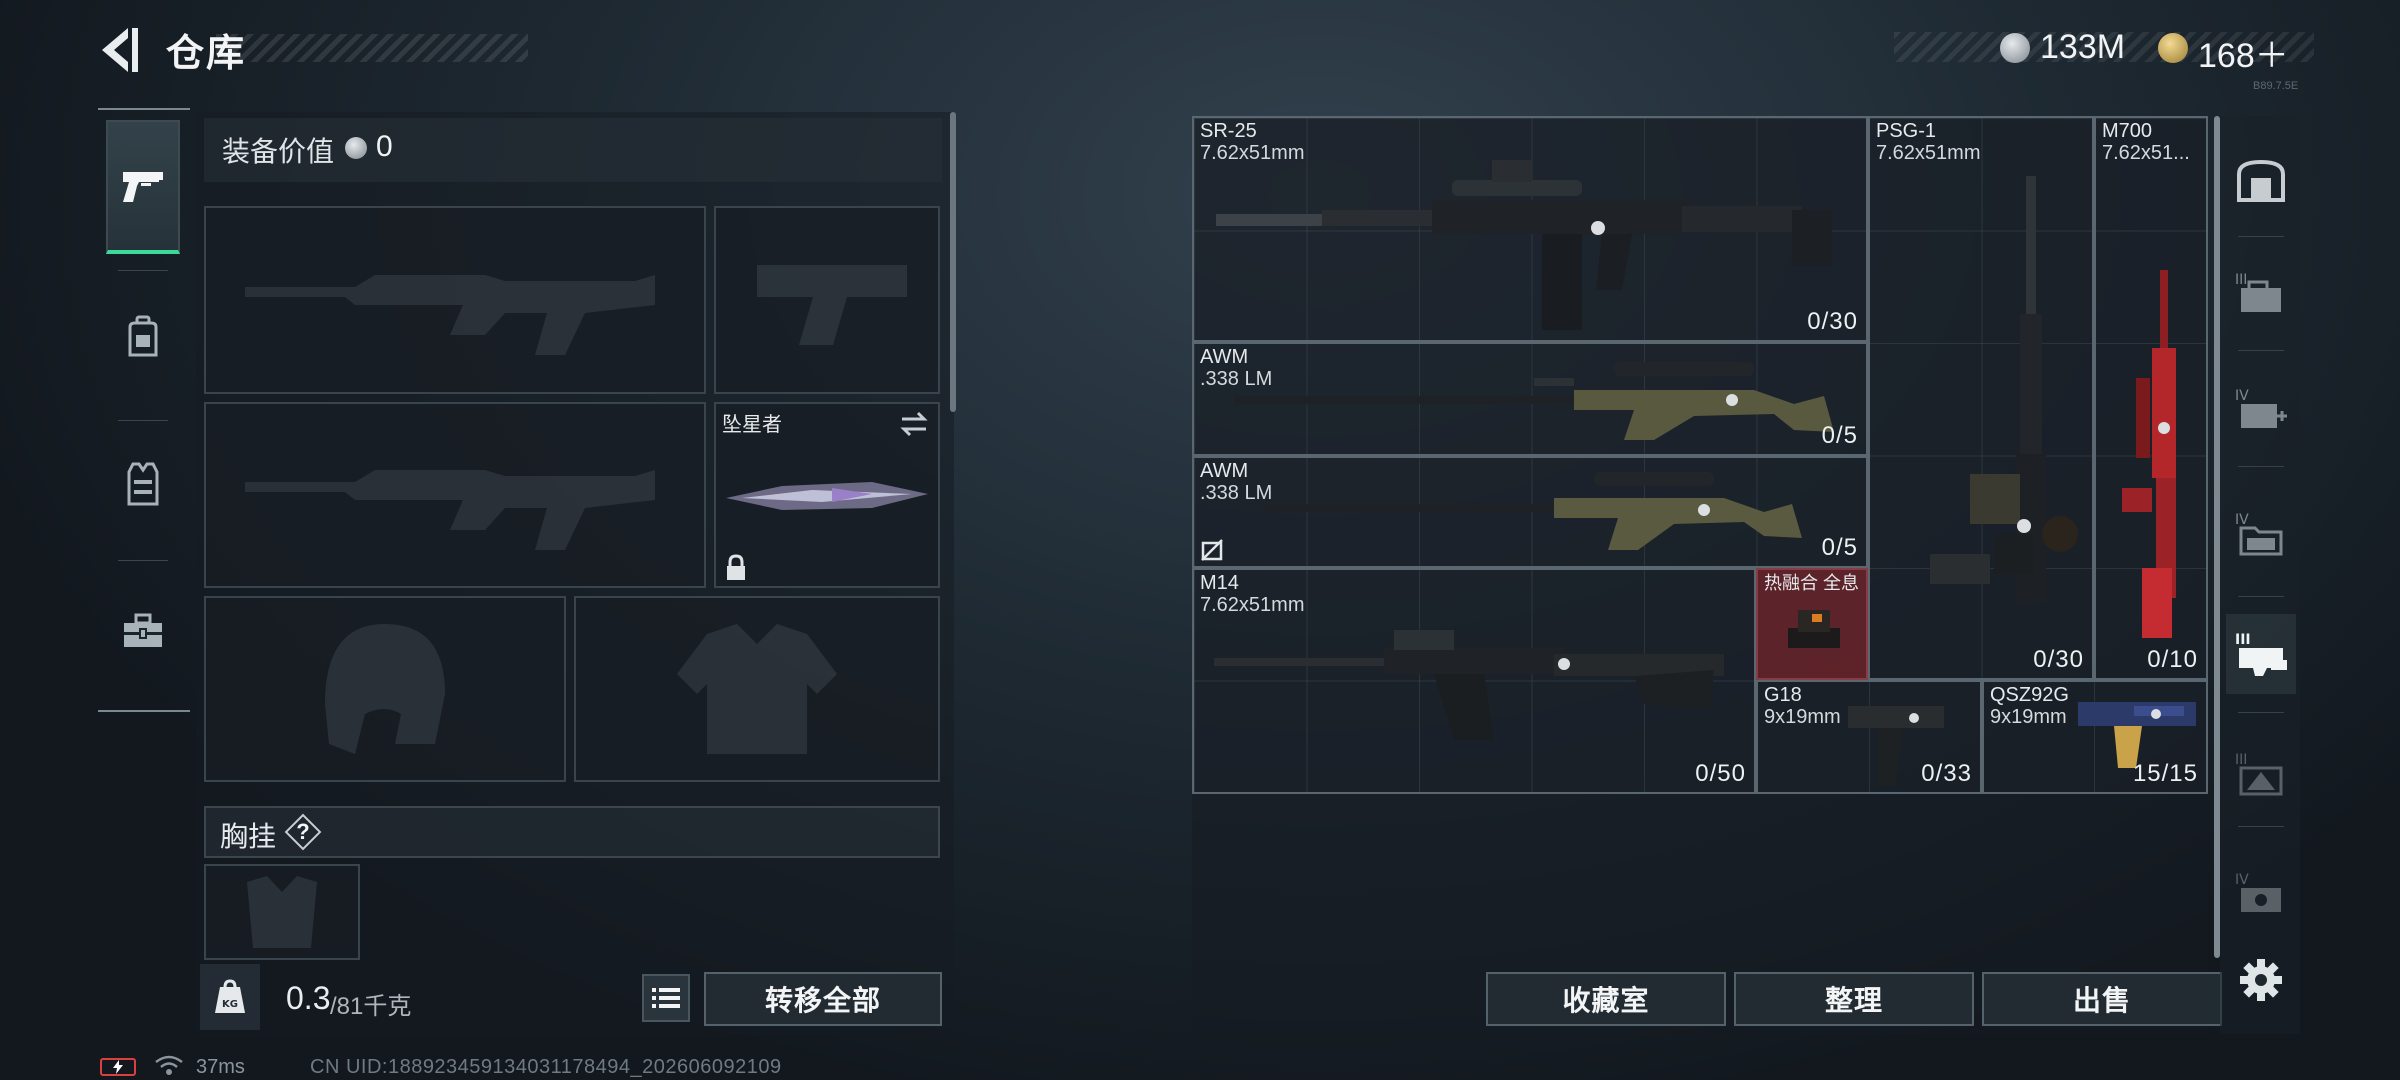 The width and height of the screenshot is (2400, 1080). What do you see at coordinates (230, 1004) in the screenshot?
I see `weight-kg-text: KG` at bounding box center [230, 1004].